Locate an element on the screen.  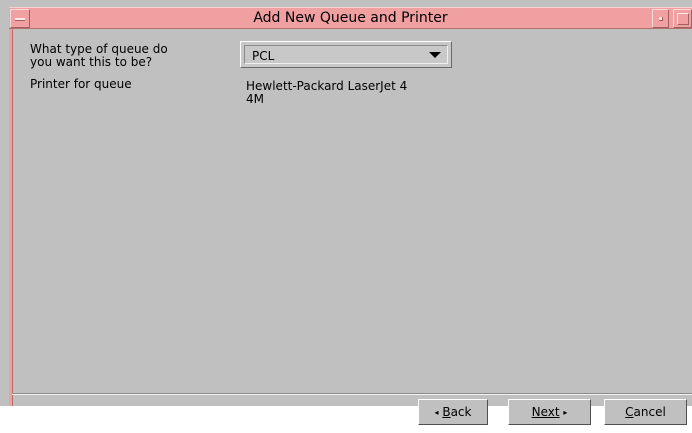
cancel-button: Cancel is located at coordinates (645, 412).